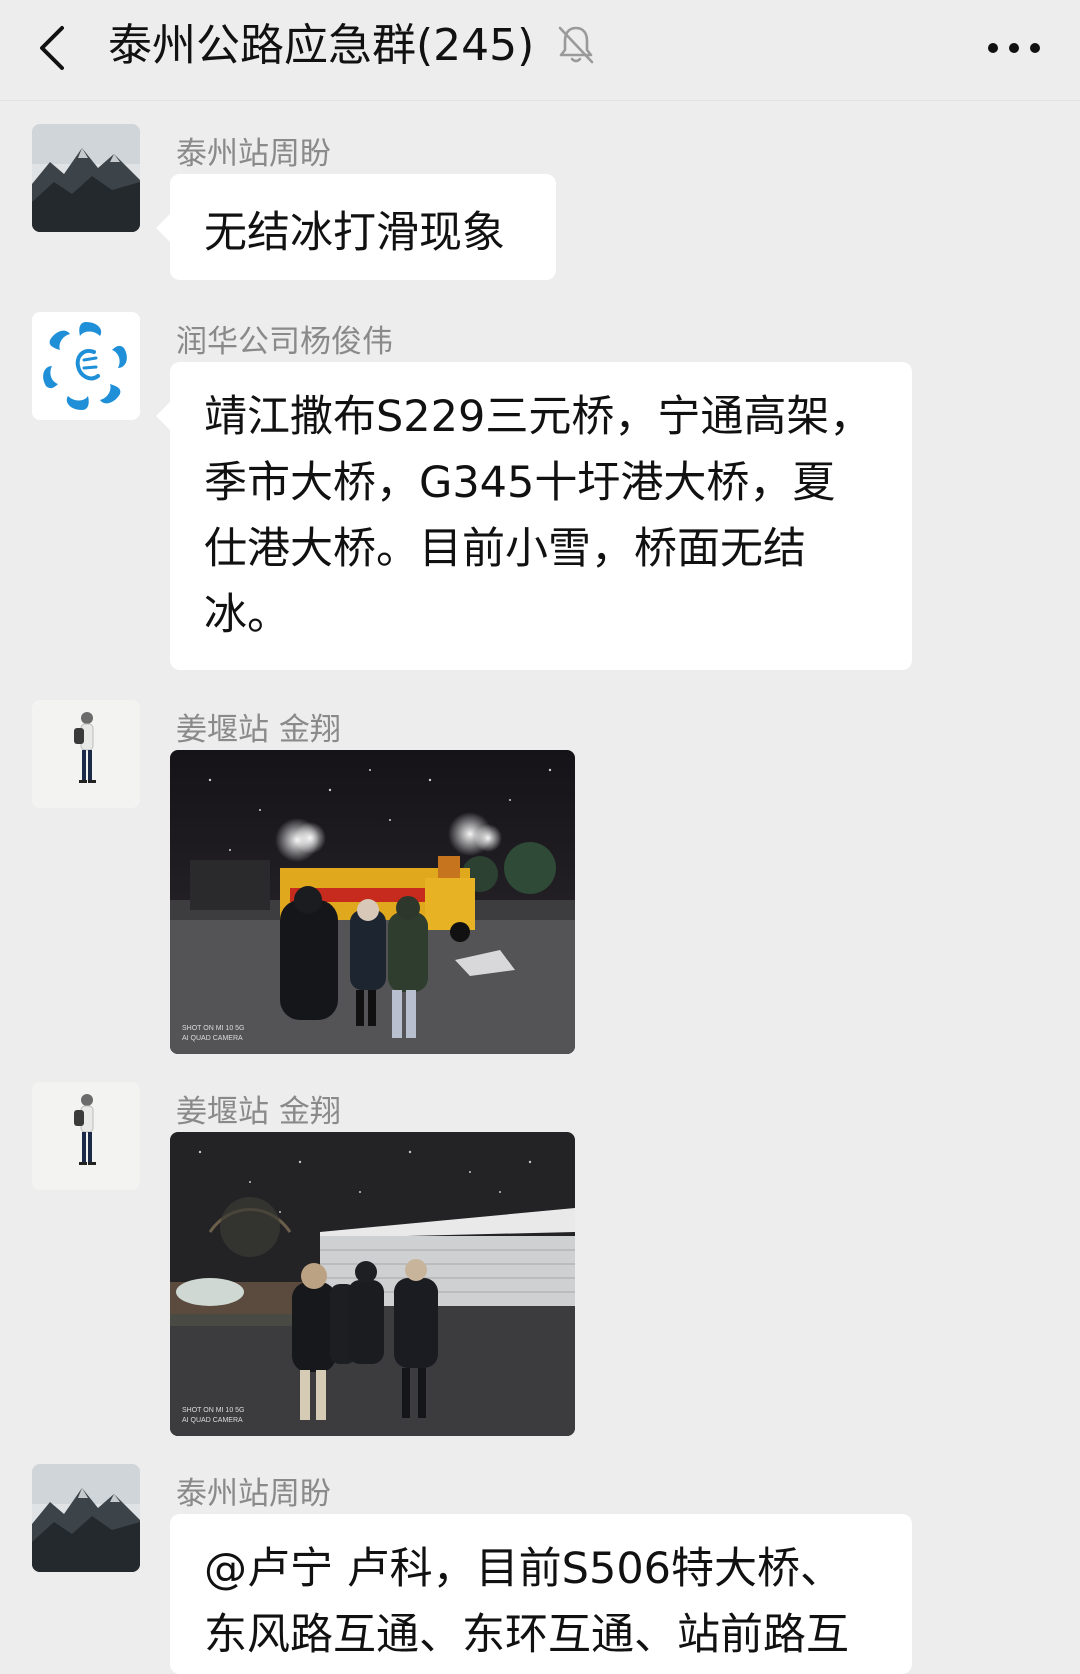  What do you see at coordinates (321, 45) in the screenshot?
I see `chat-title: 泰州公路应急群(245)` at bounding box center [321, 45].